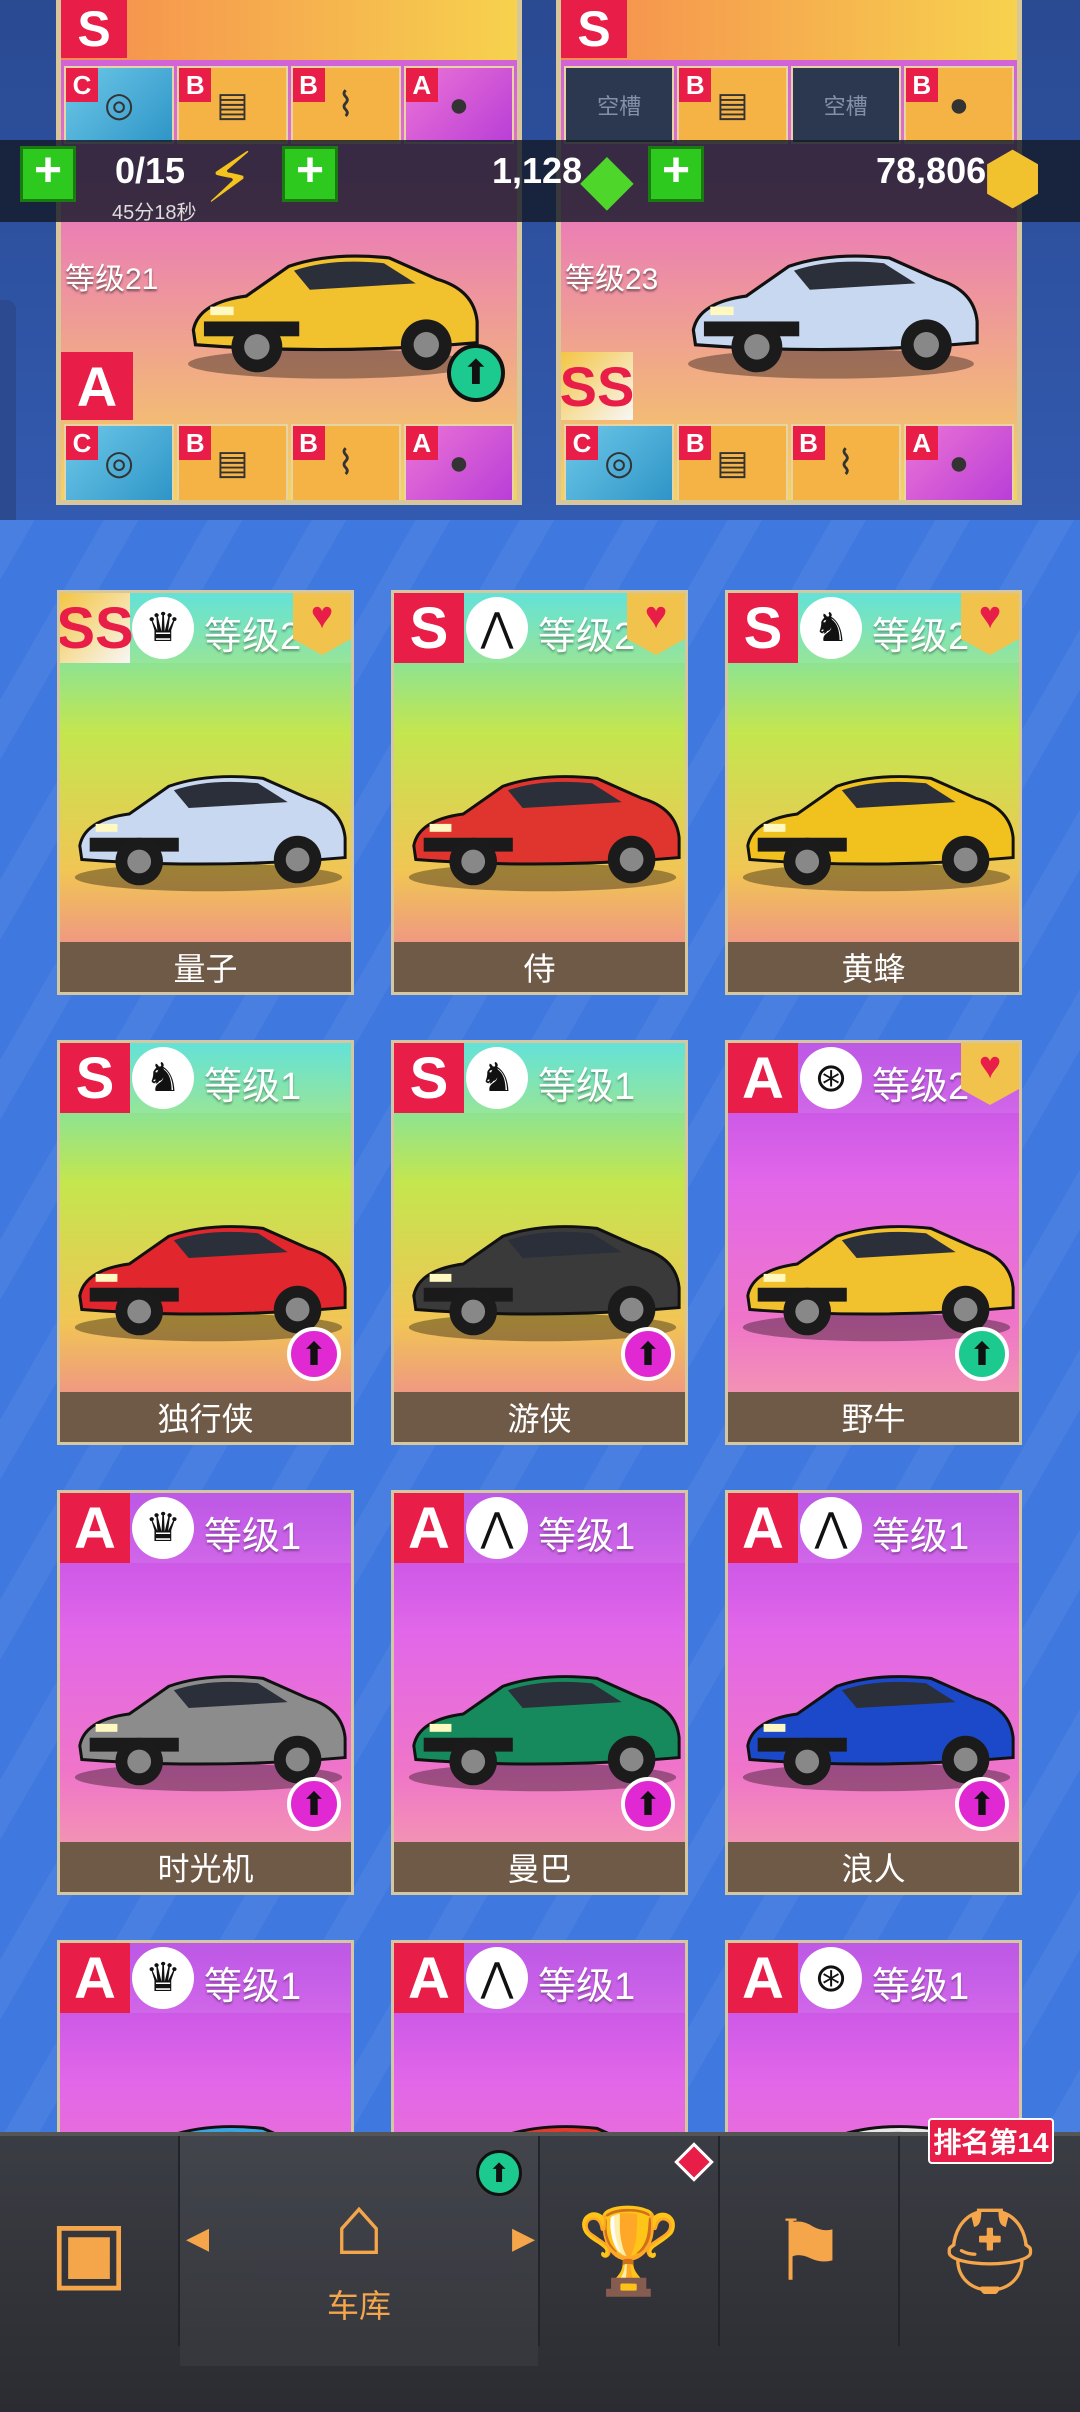 This screenshot has height=2412, width=1080. I want to click on car-name: 时光机, so click(205, 1867).